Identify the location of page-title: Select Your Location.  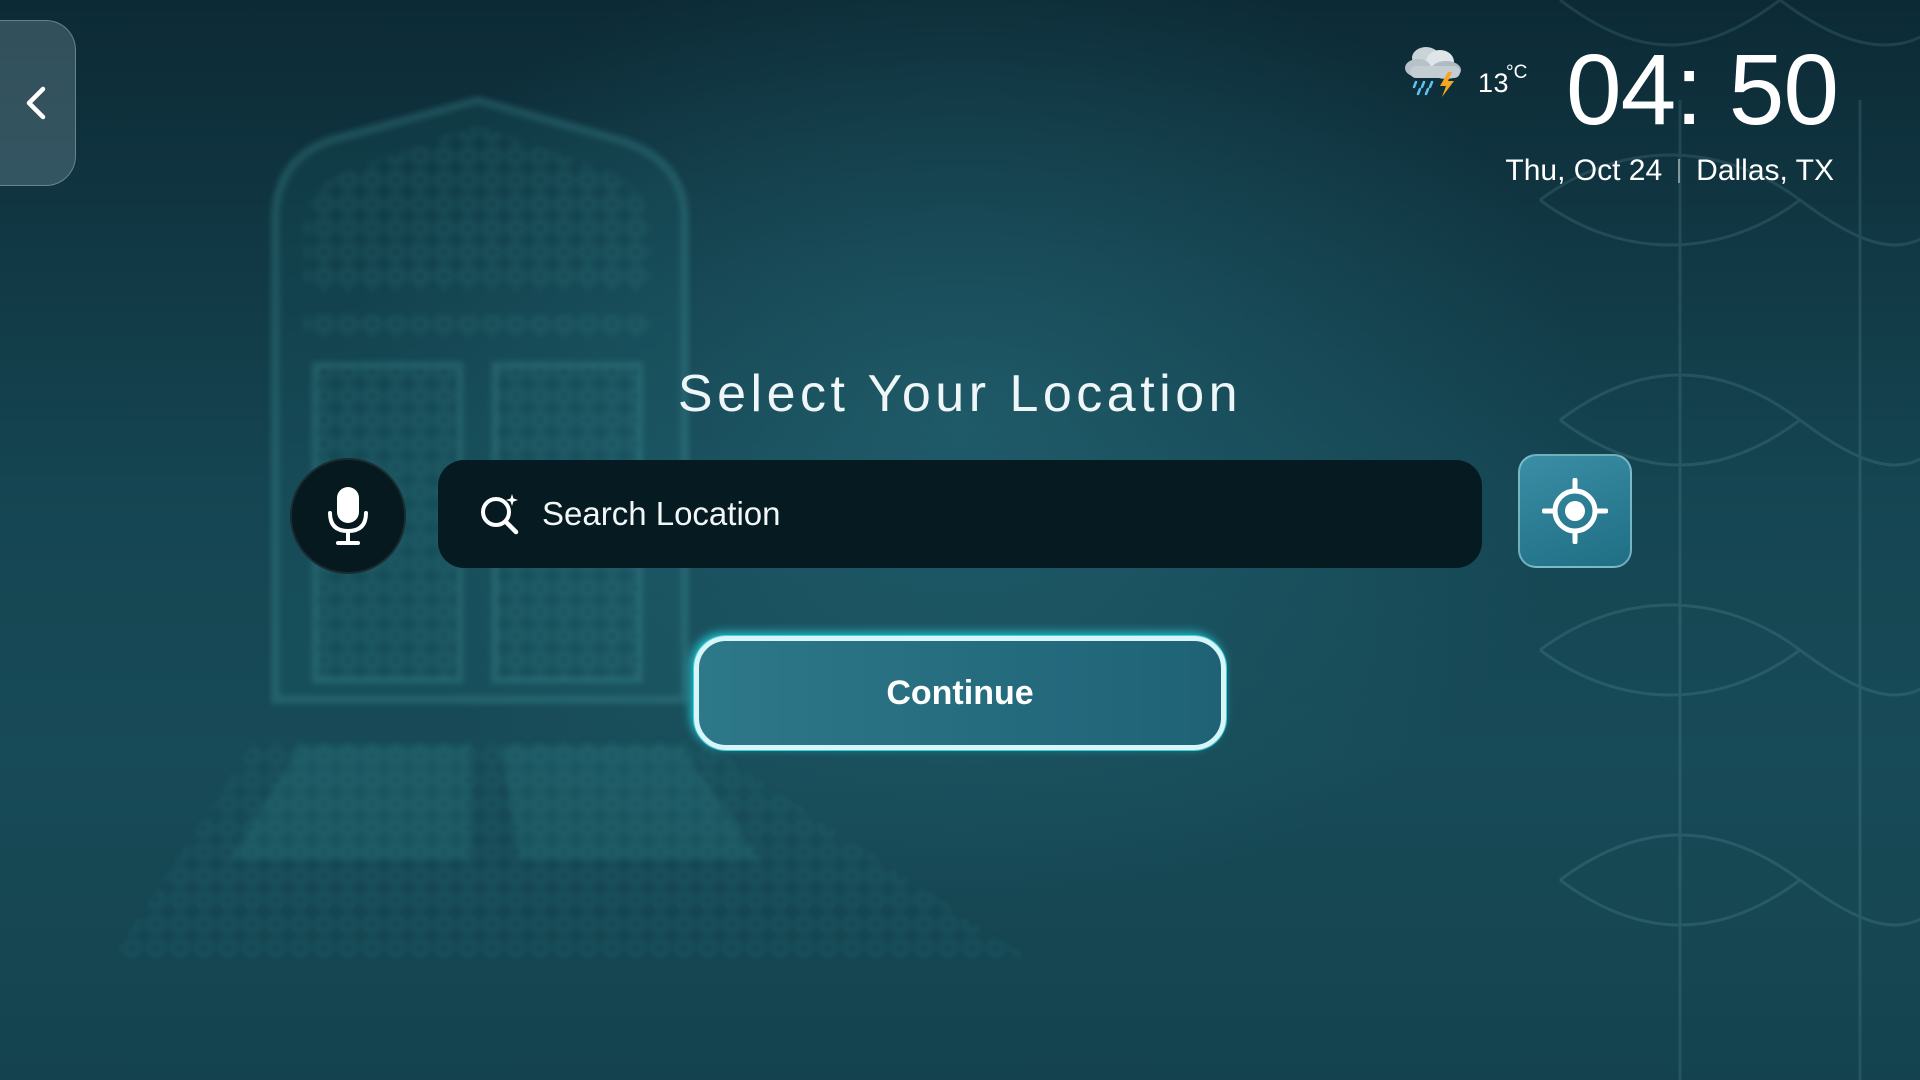
(960, 394).